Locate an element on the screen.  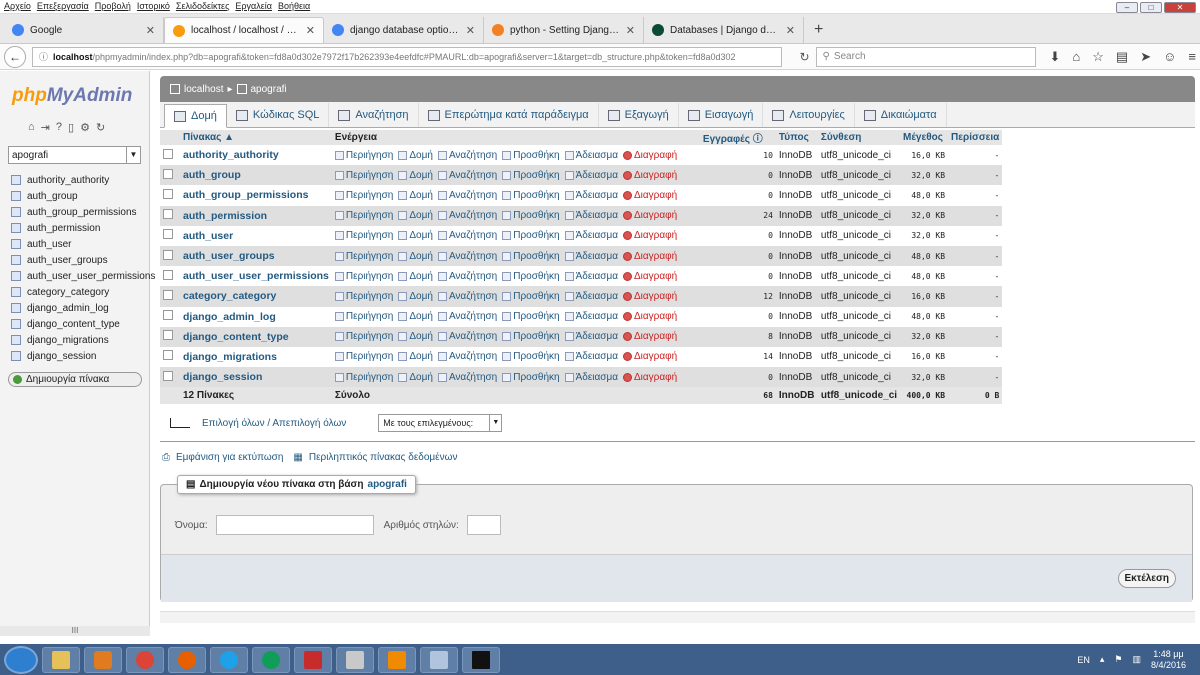
hamburger-menu-icon: ≡ is located at coordinates (1192, 57).